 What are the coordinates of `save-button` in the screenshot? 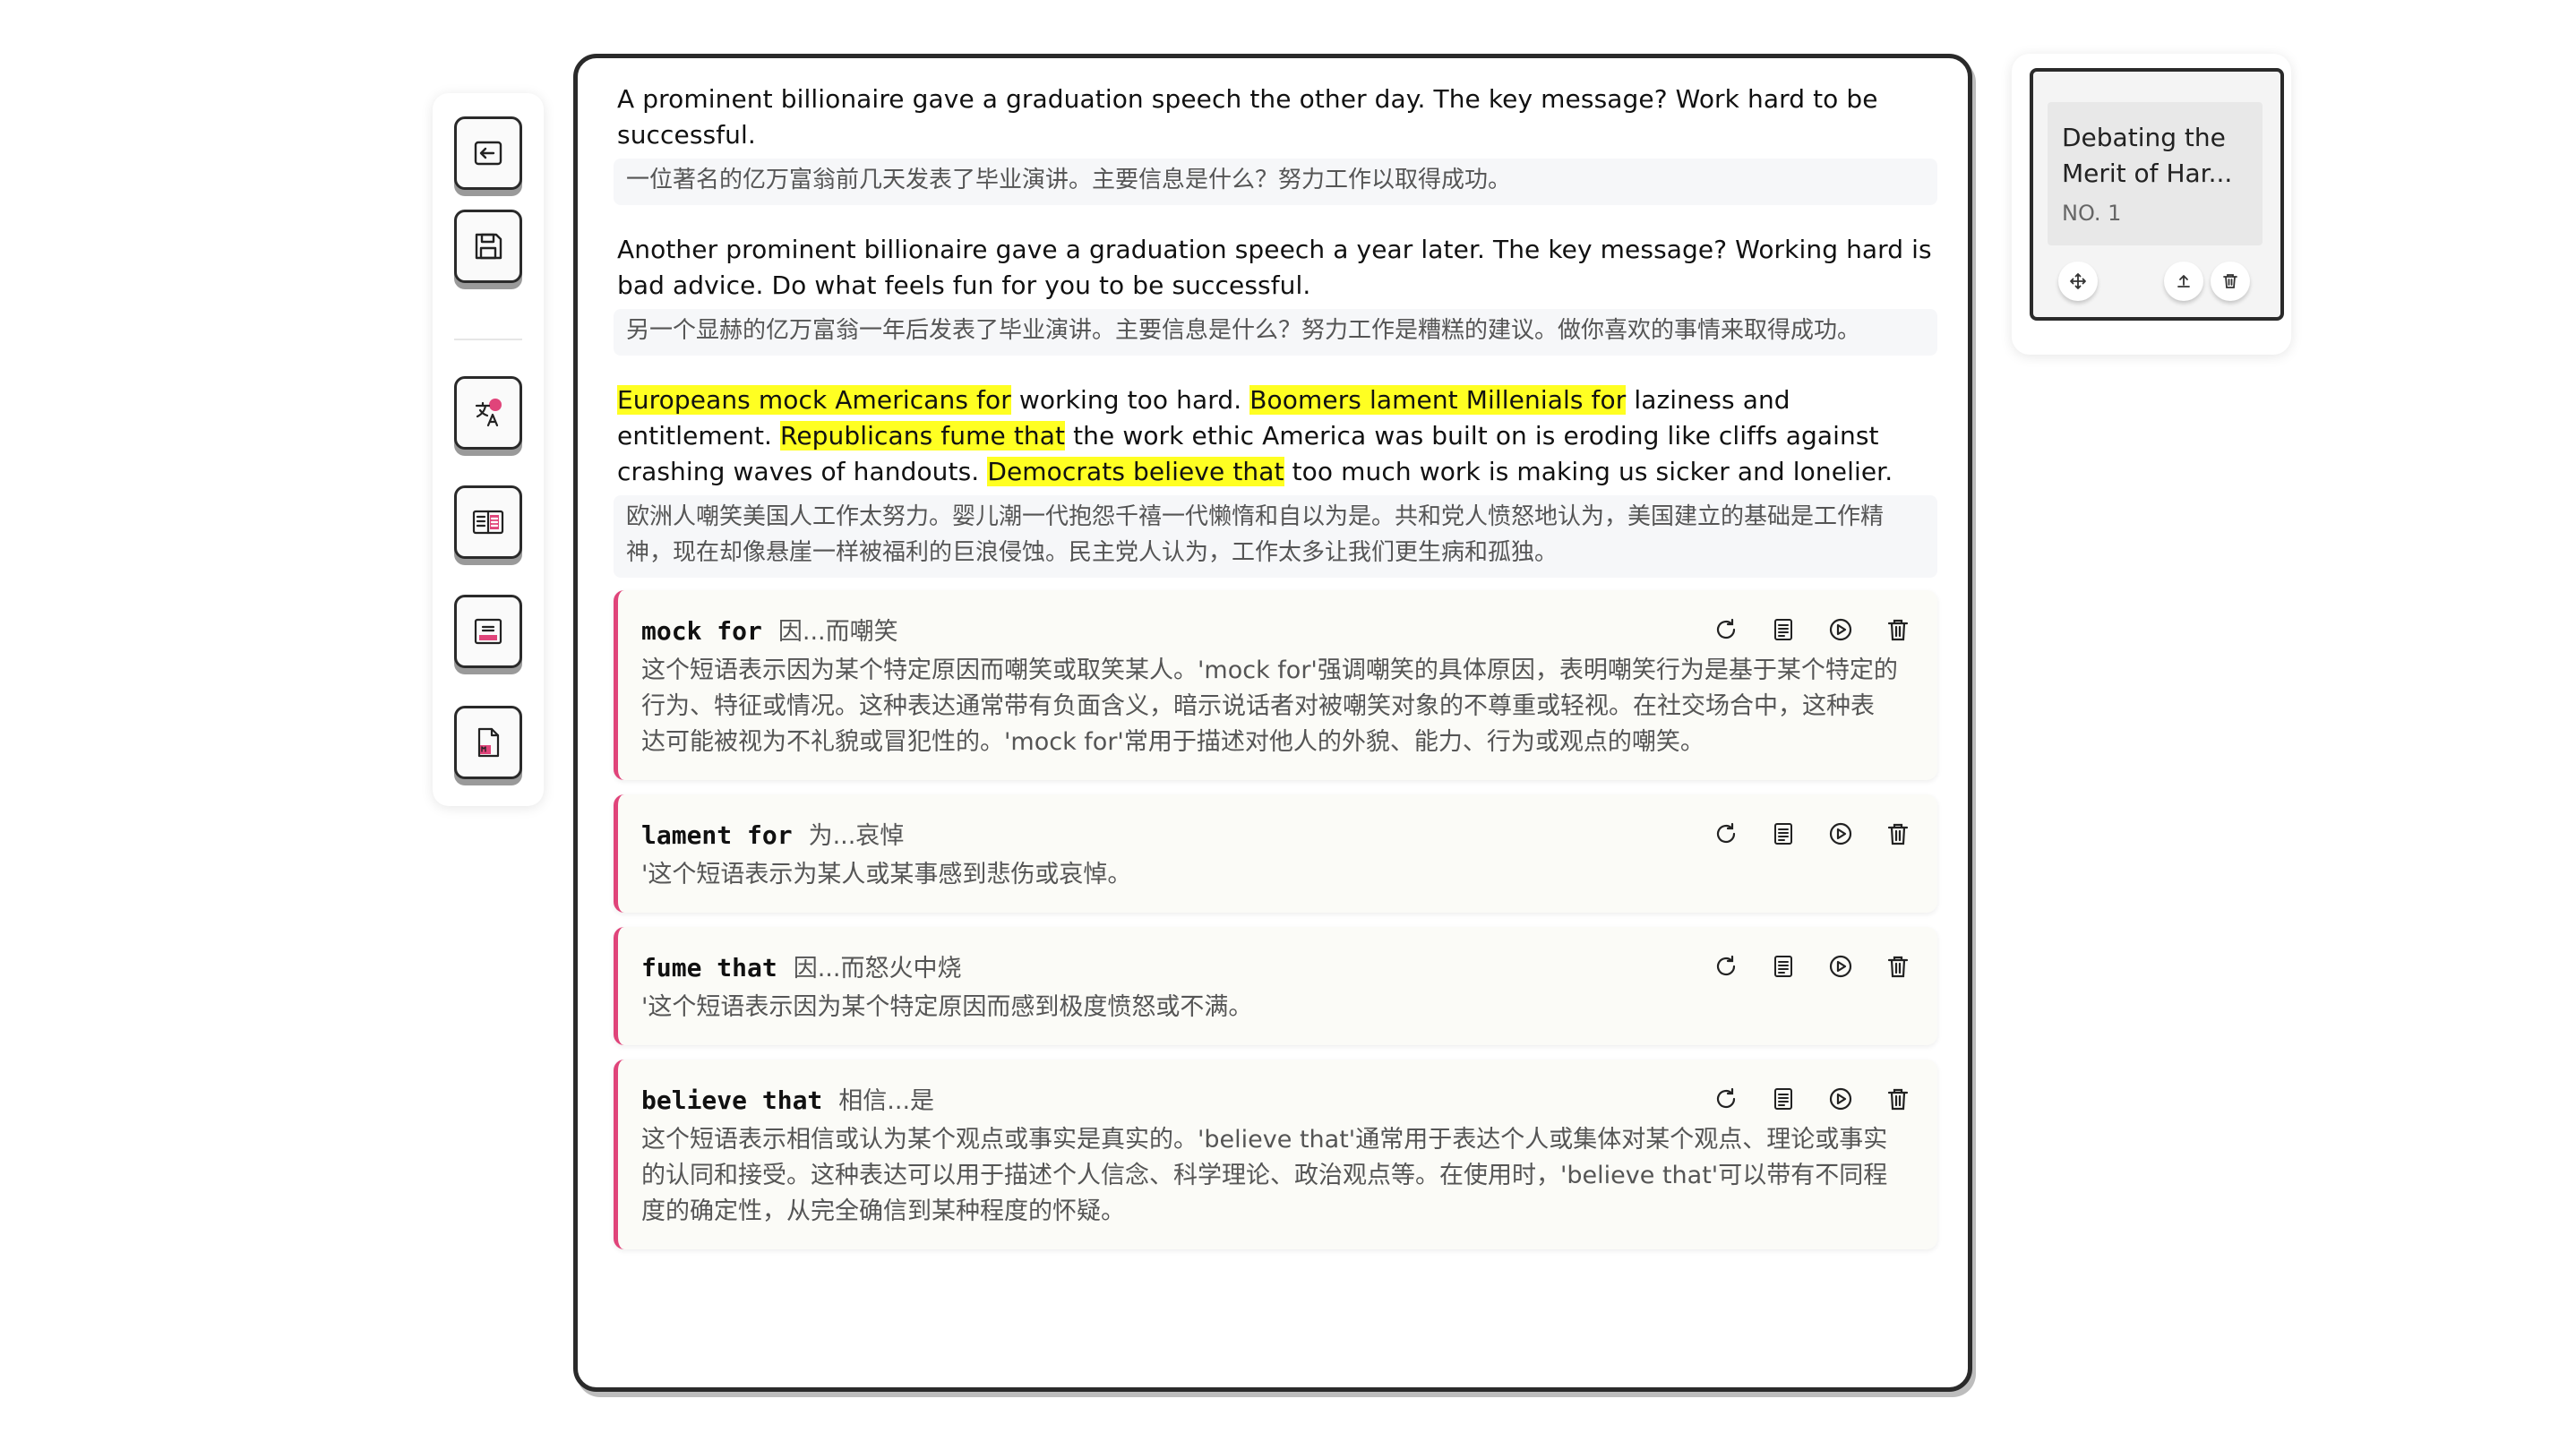 It's located at (488, 247).